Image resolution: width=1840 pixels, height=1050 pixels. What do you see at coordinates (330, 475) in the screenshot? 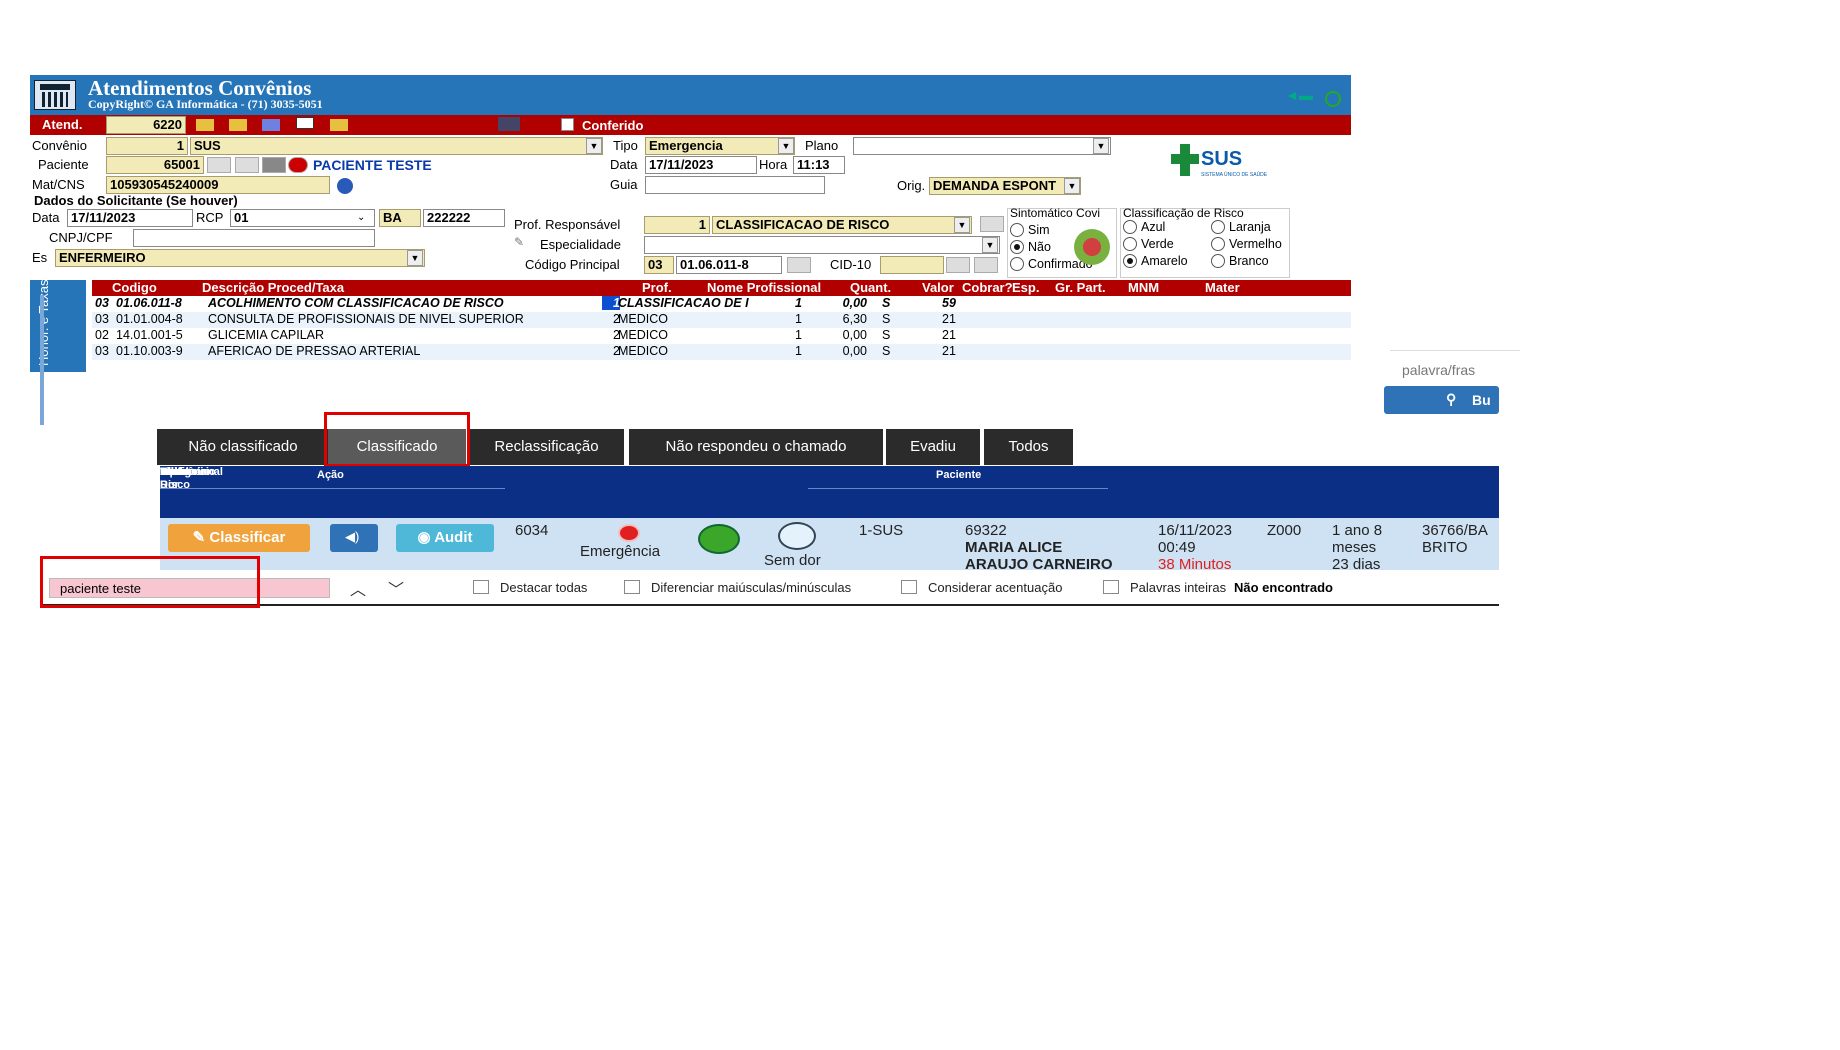
I see `group-acao: Ação` at bounding box center [330, 475].